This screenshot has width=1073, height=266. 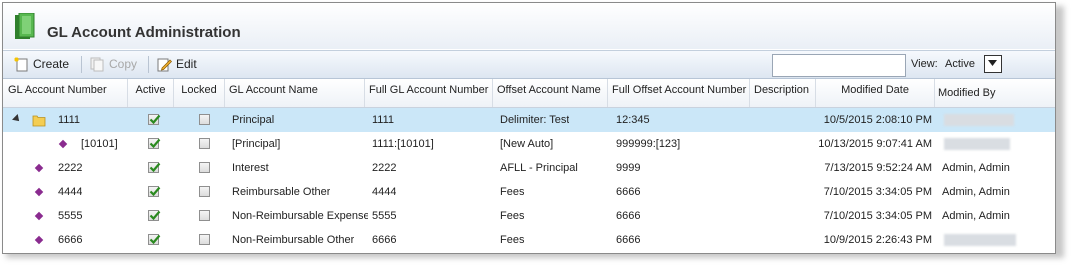 What do you see at coordinates (164, 65) in the screenshot?
I see `edit-pencil-icon` at bounding box center [164, 65].